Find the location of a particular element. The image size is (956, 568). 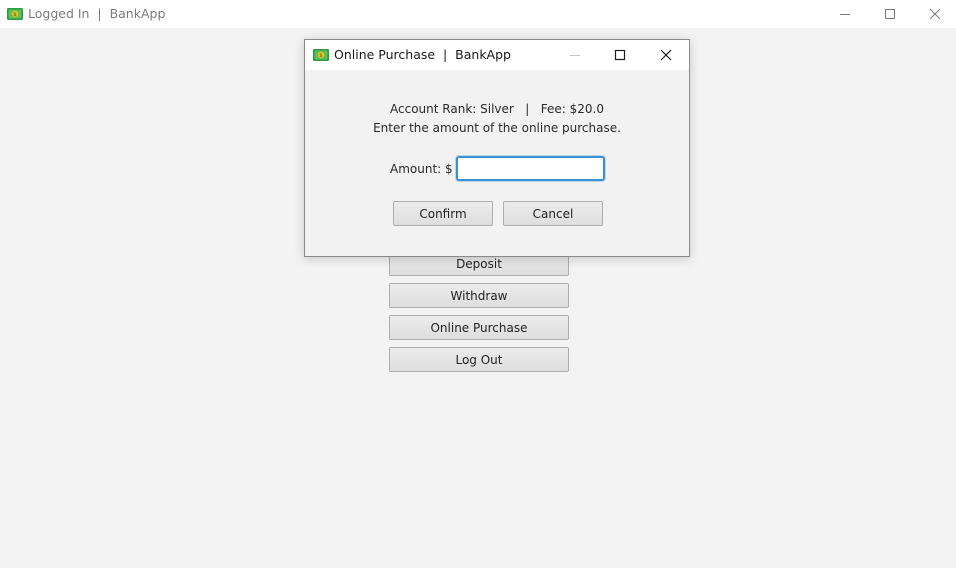

dialog-close-button is located at coordinates (666, 55).